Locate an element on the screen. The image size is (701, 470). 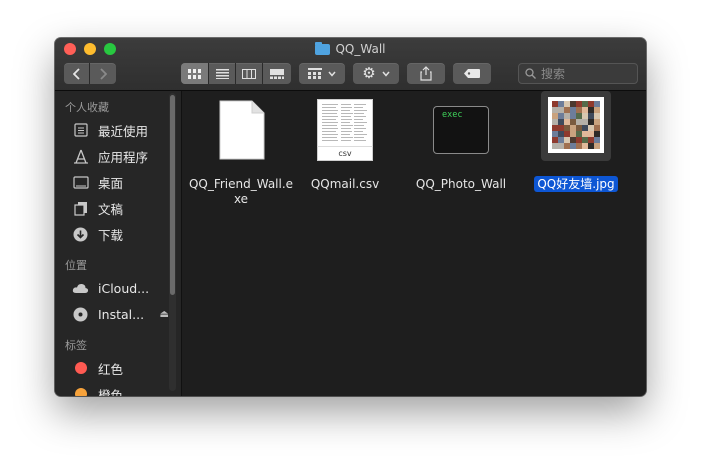
grid-icon is located at coordinates (194, 73).